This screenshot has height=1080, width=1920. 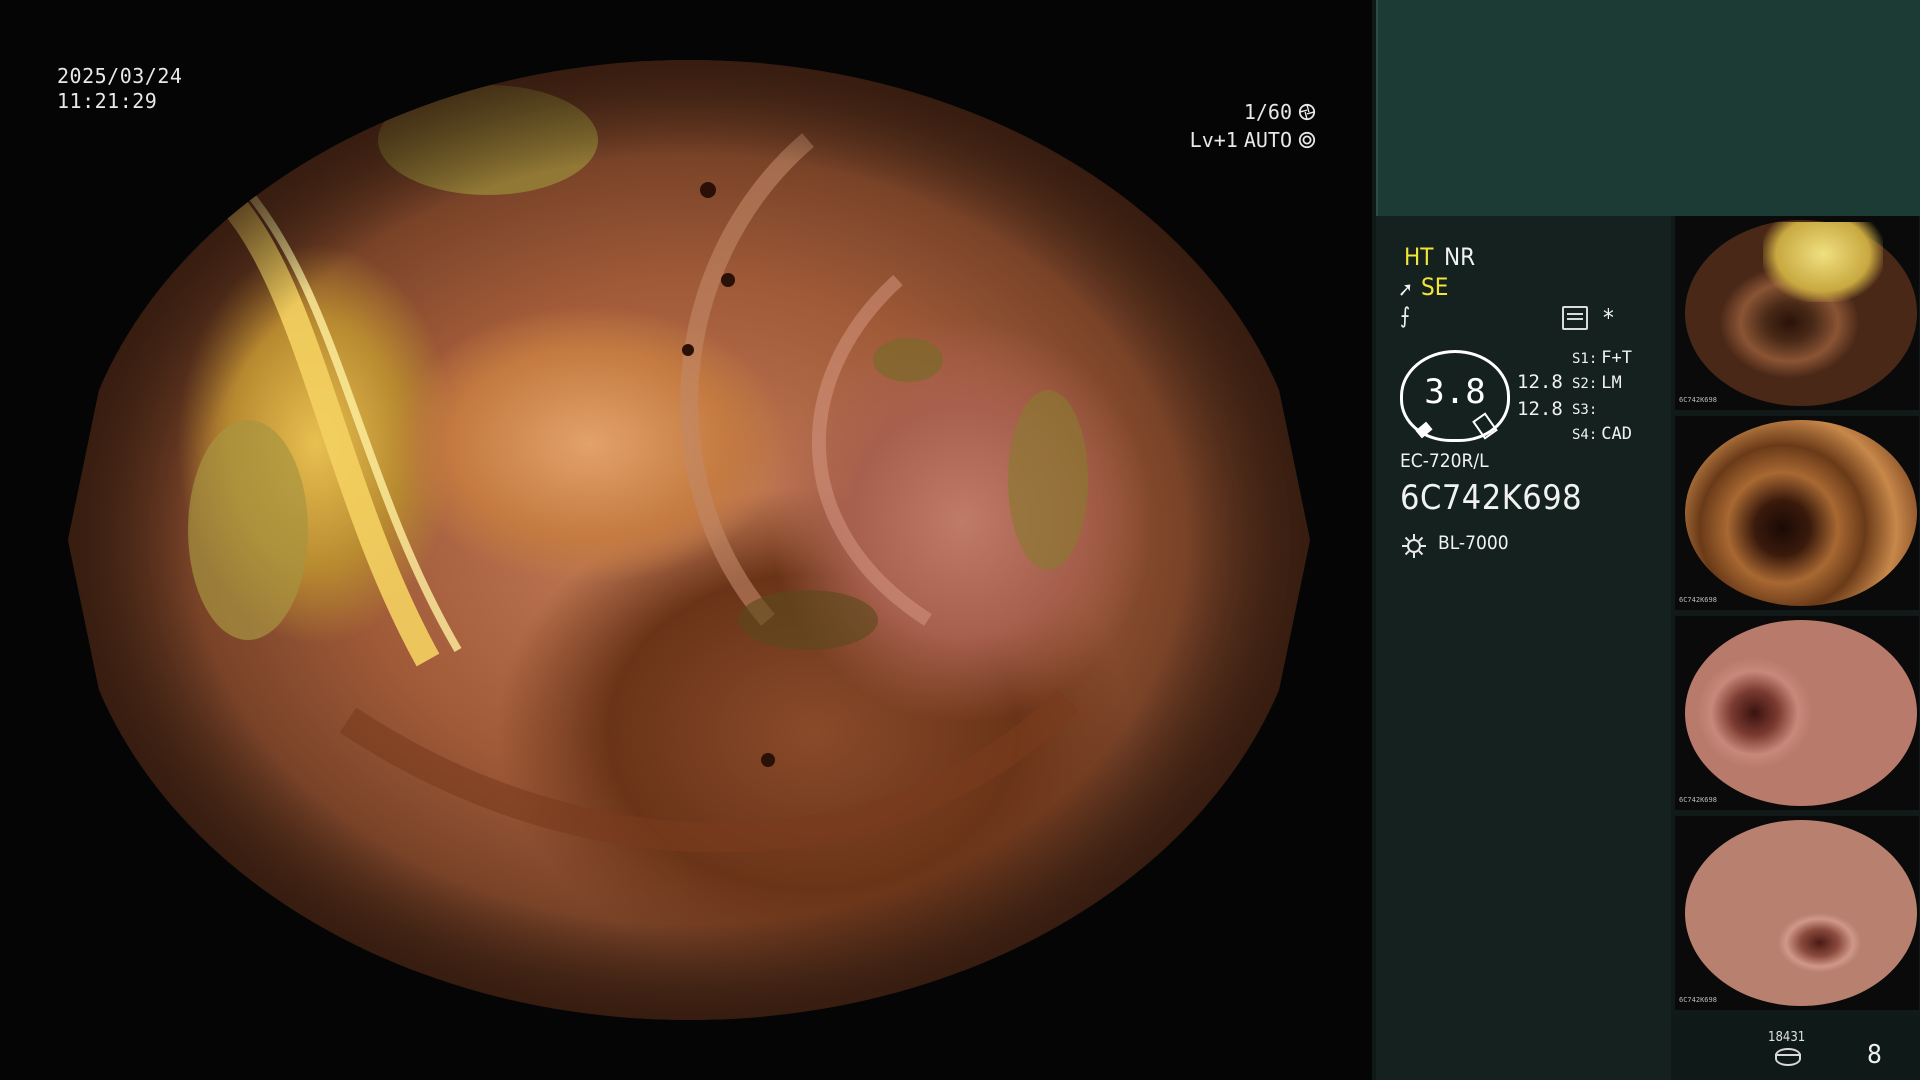 What do you see at coordinates (1874, 1055) in the screenshot?
I see `capture-count: 8` at bounding box center [1874, 1055].